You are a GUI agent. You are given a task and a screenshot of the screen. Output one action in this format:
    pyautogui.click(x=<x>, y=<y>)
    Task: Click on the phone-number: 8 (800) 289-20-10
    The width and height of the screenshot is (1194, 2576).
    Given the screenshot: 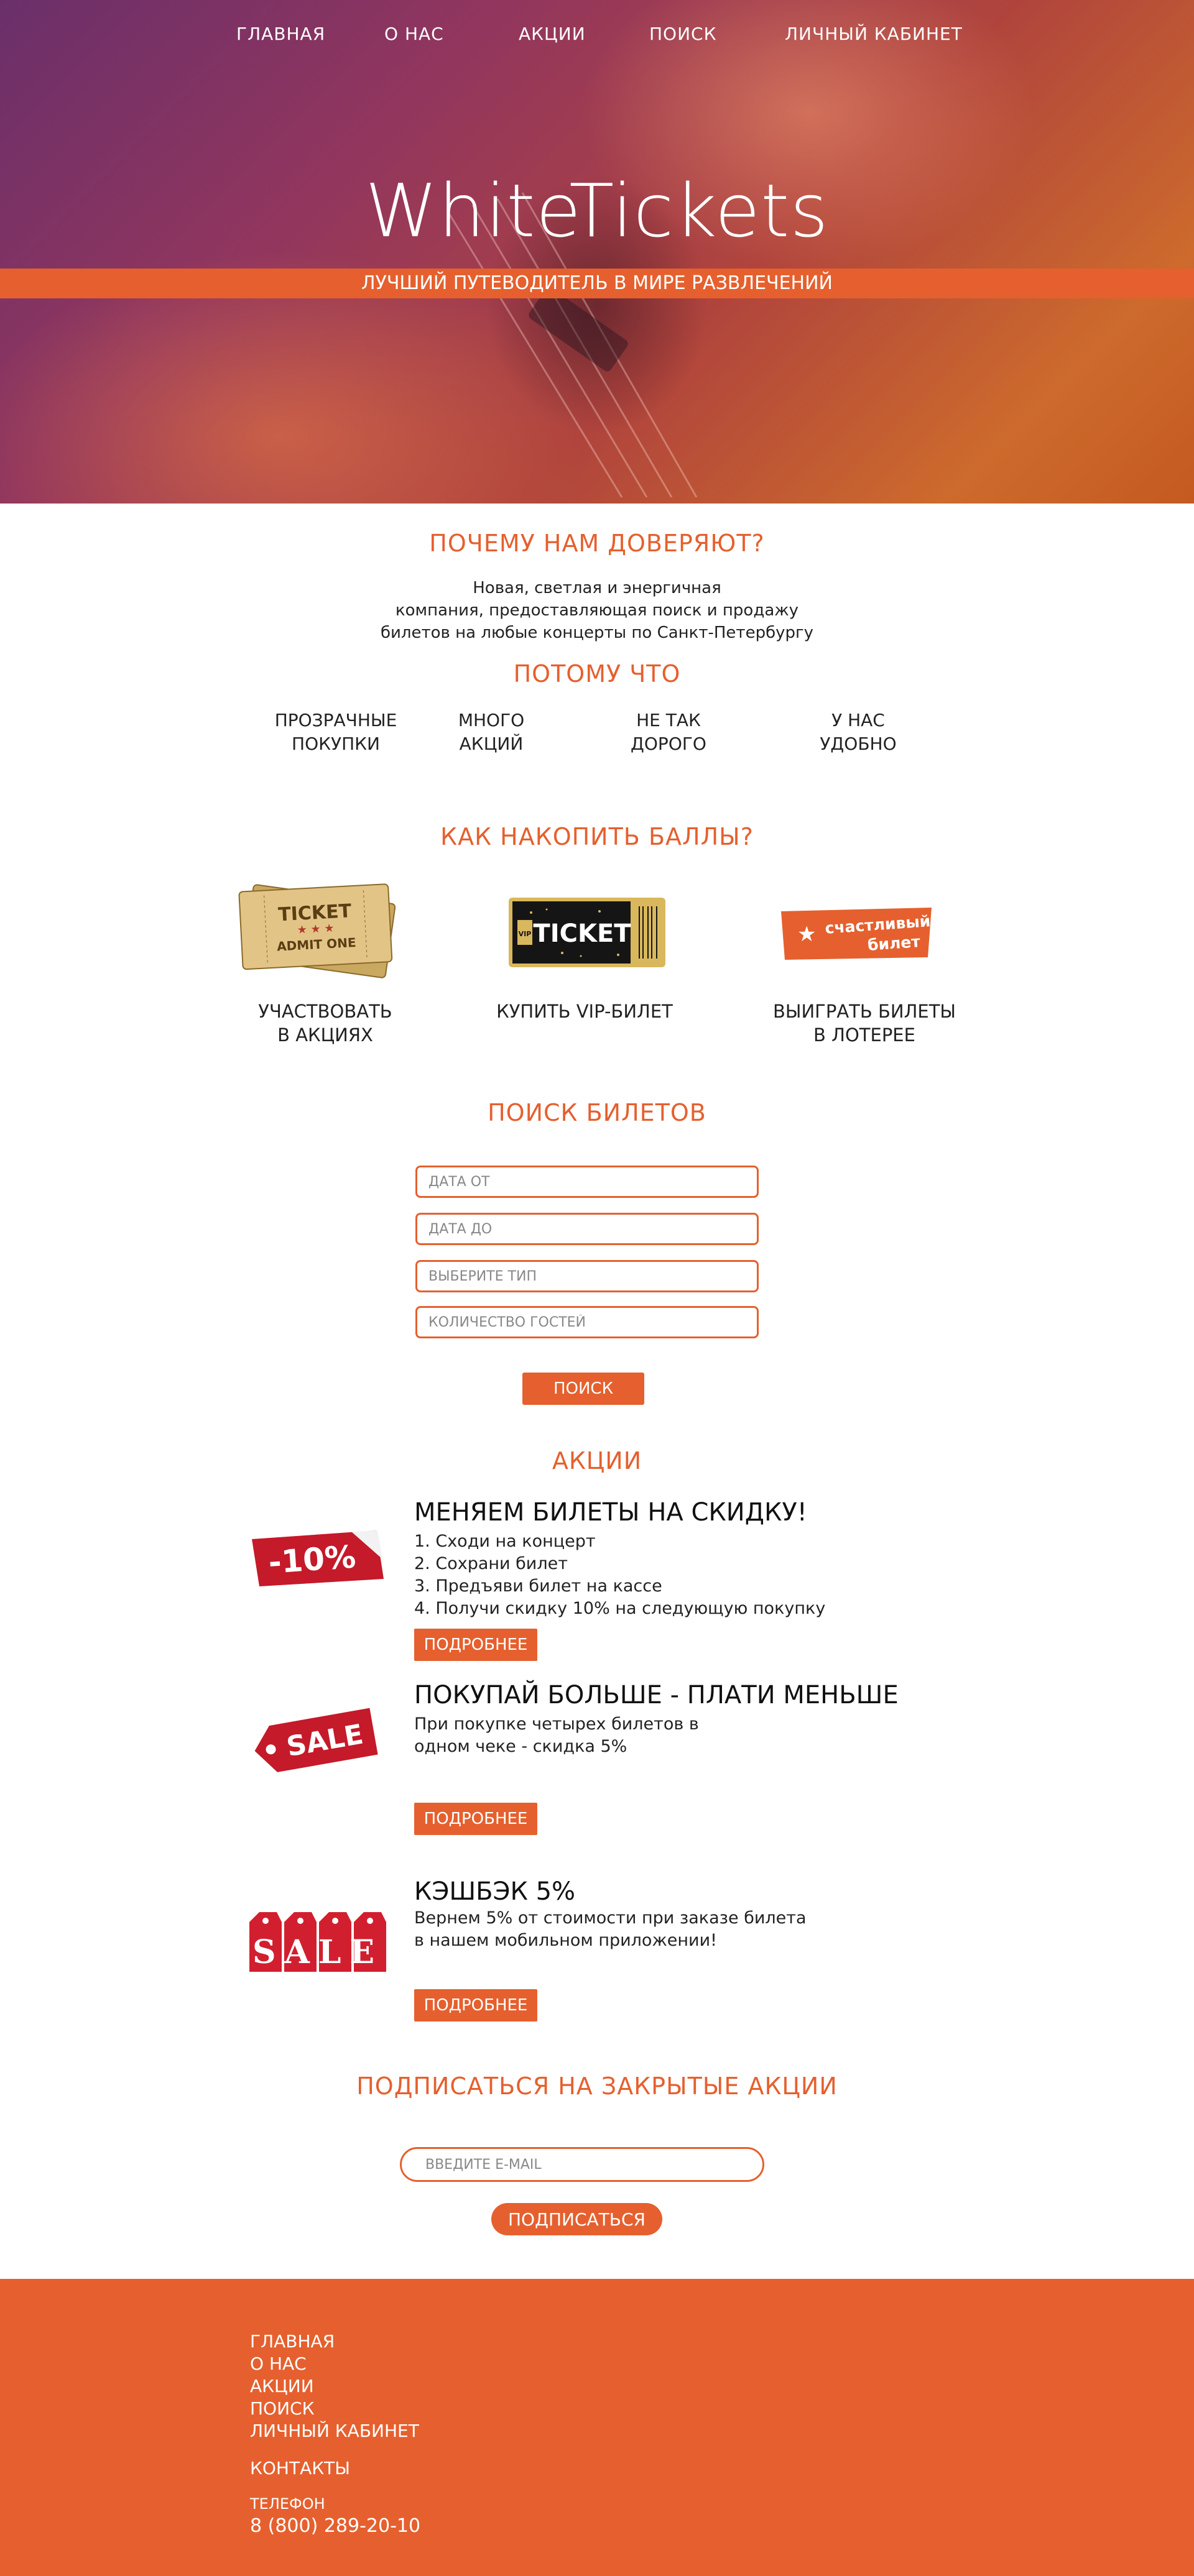 What is the action you would take?
    pyautogui.click(x=335, y=2526)
    